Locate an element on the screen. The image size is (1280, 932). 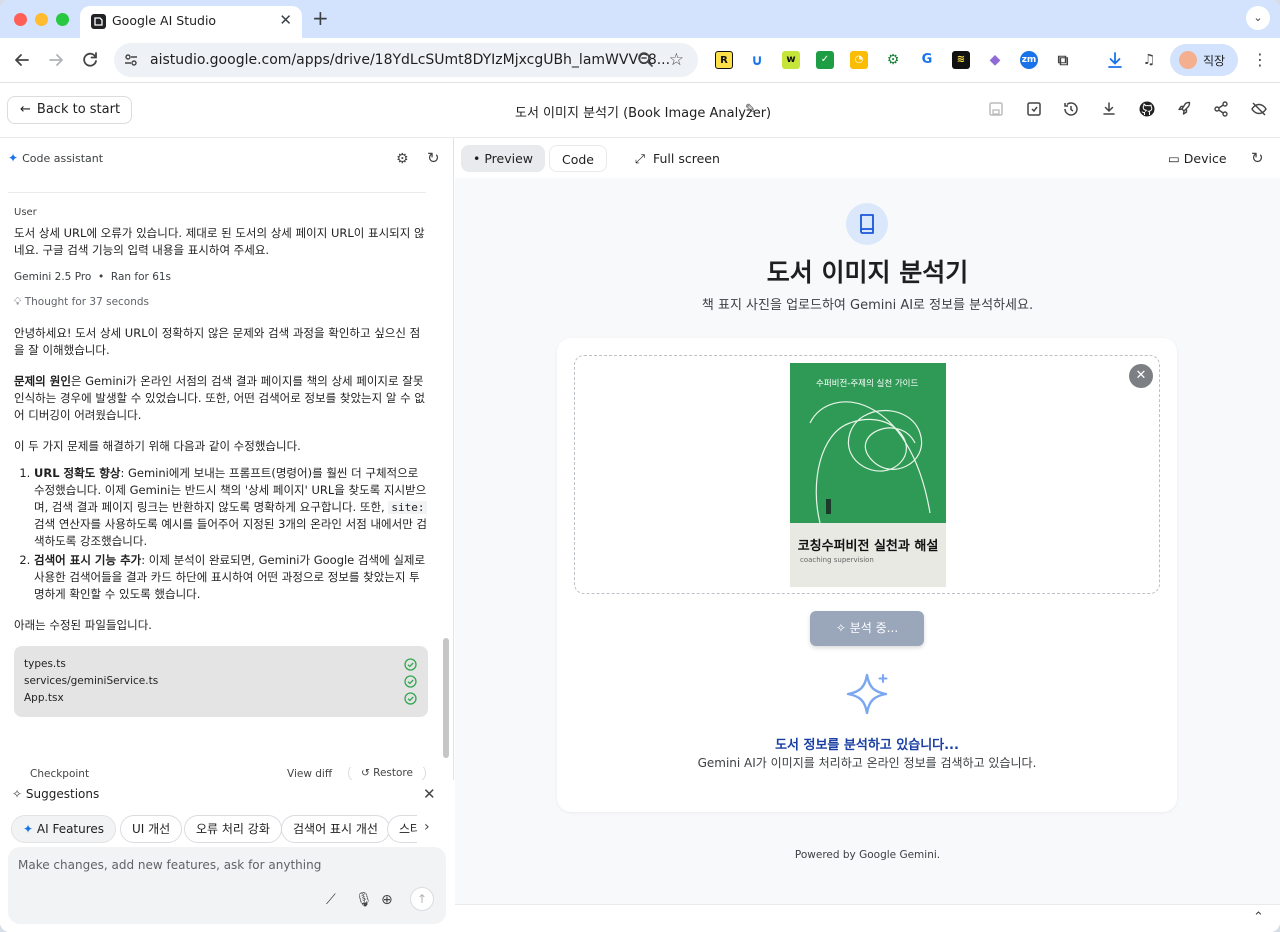
browser-menu-icon: ⋮ is located at coordinates (1260, 60).